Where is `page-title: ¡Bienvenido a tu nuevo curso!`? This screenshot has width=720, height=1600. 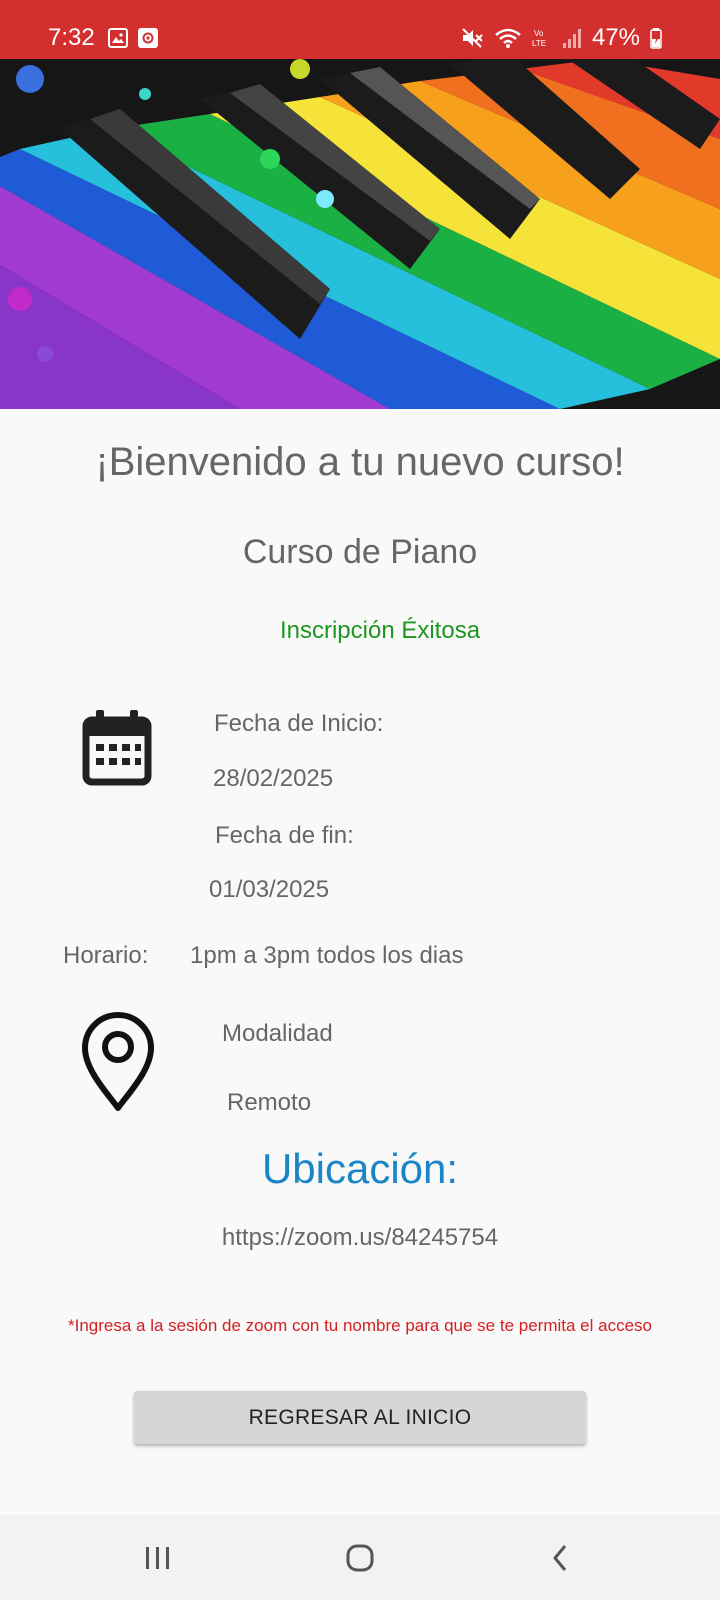 page-title: ¡Bienvenido a tu nuevo curso! is located at coordinates (360, 462).